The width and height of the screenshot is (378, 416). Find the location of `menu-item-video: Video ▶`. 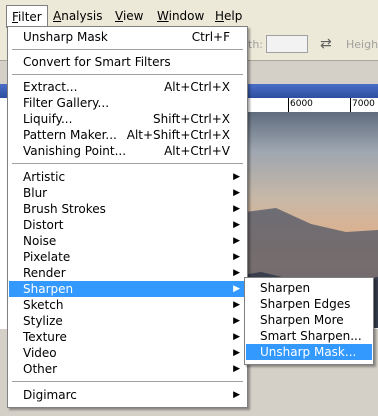

menu-item-video: Video ▶ is located at coordinates (127, 353).